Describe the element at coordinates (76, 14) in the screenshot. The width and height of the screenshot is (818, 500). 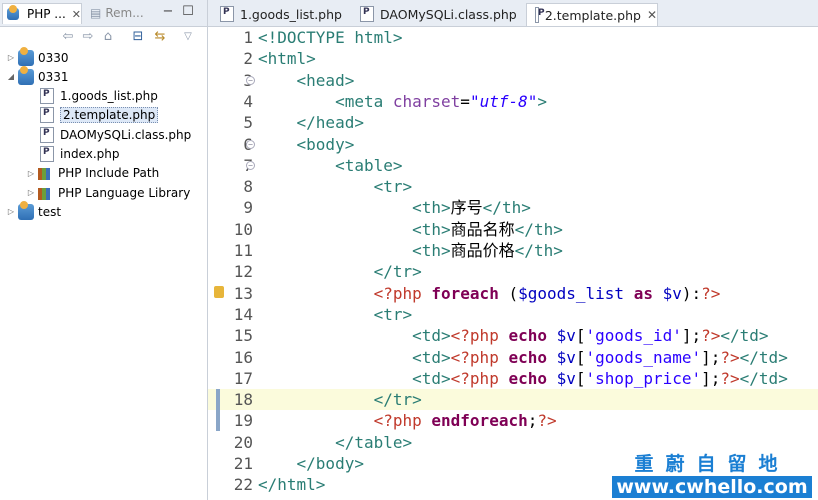
I see `close-icon: ✕` at that location.